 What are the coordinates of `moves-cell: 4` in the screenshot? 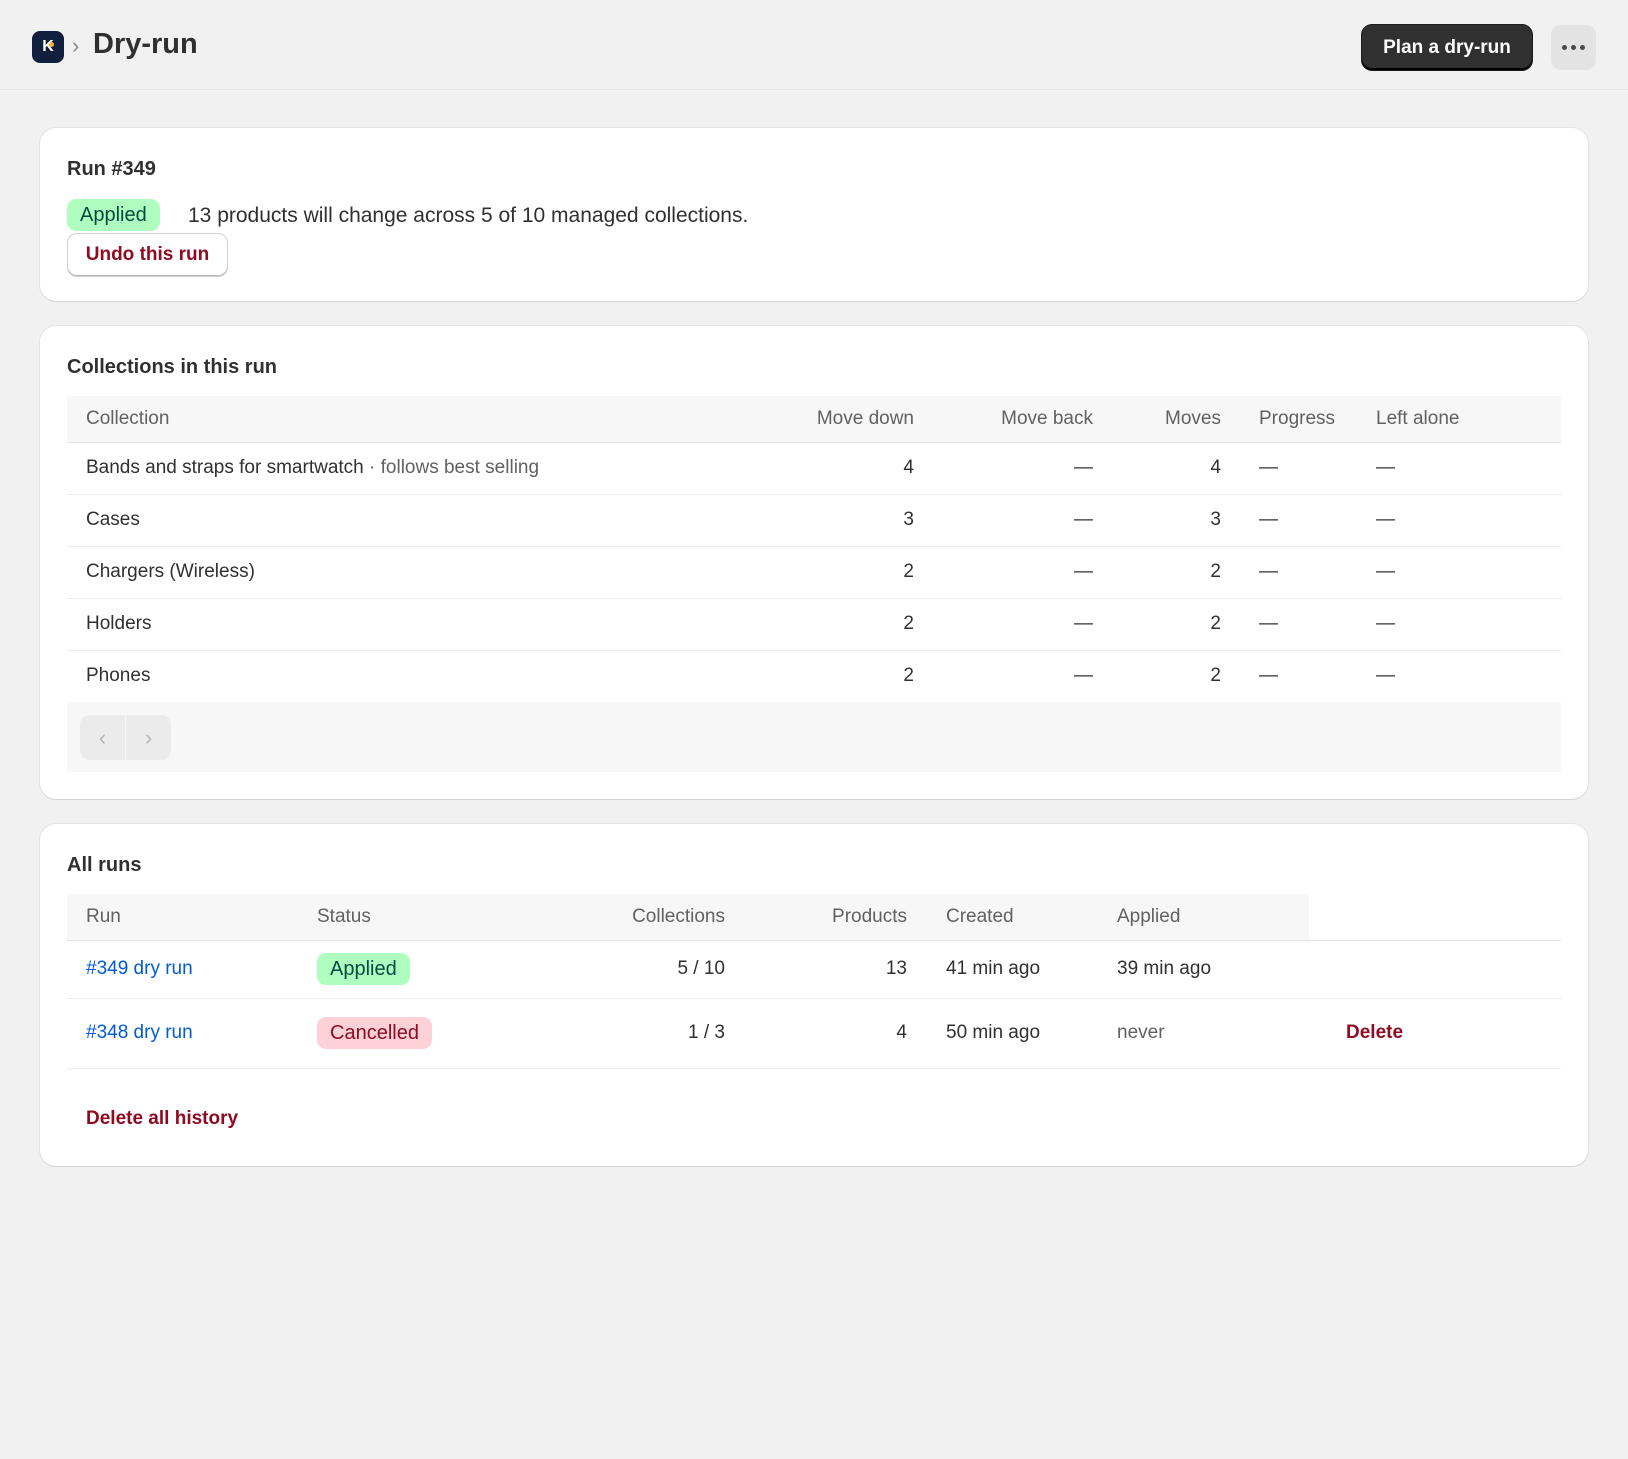 It's located at (1157, 468).